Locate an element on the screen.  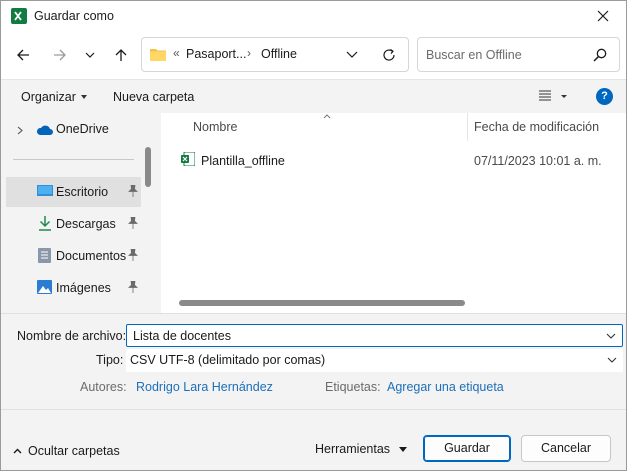
document-icon is located at coordinates (44, 255).